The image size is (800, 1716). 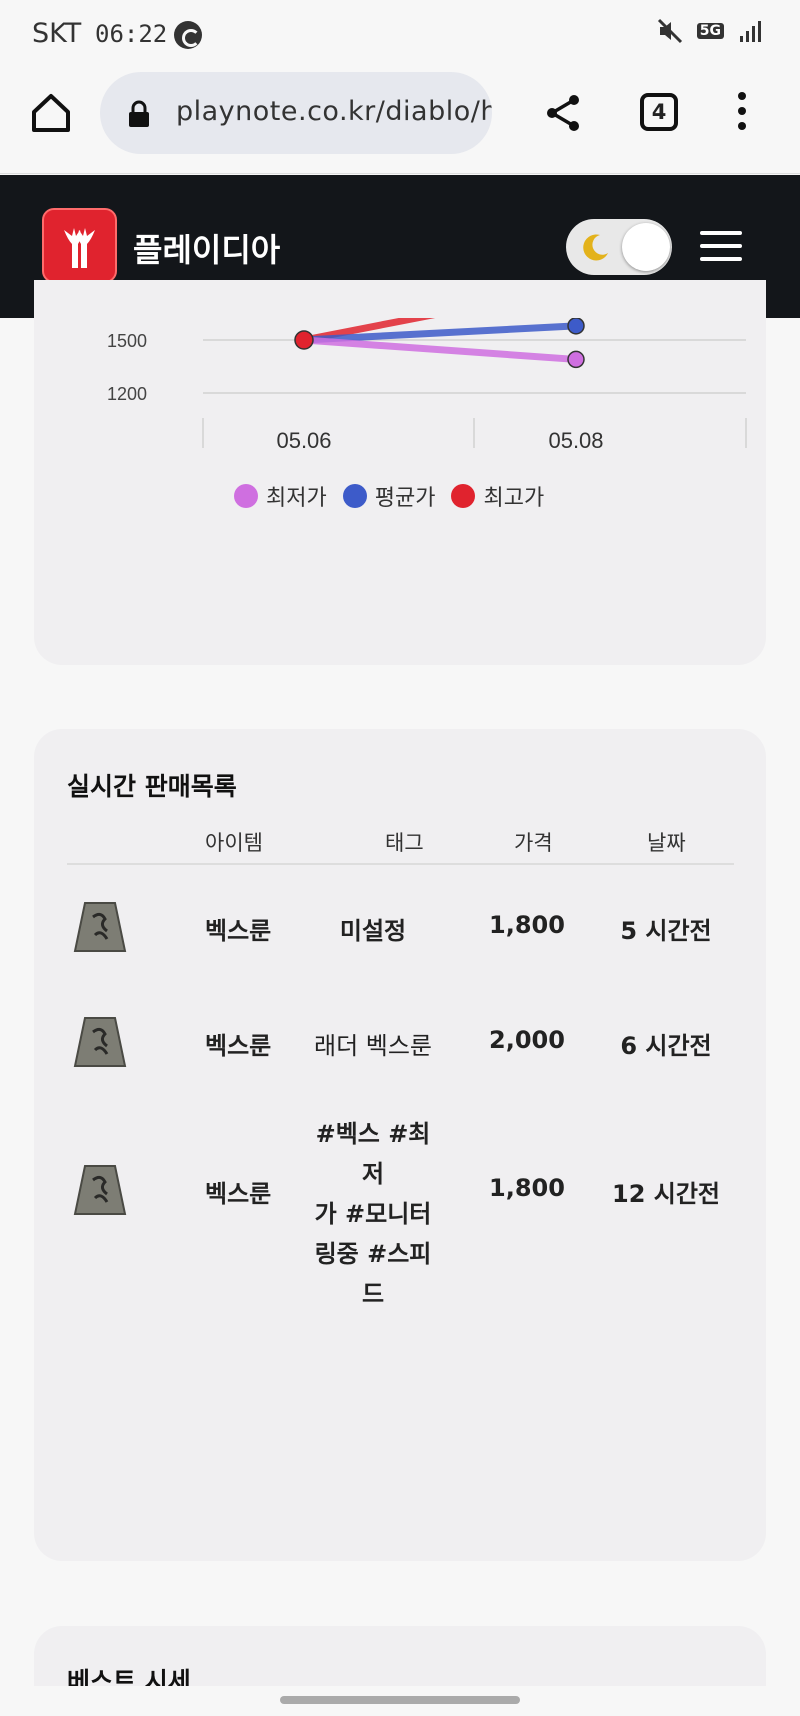 What do you see at coordinates (334, 111) in the screenshot?
I see `url-text: playnote.co.kr/diablo/hor` at bounding box center [334, 111].